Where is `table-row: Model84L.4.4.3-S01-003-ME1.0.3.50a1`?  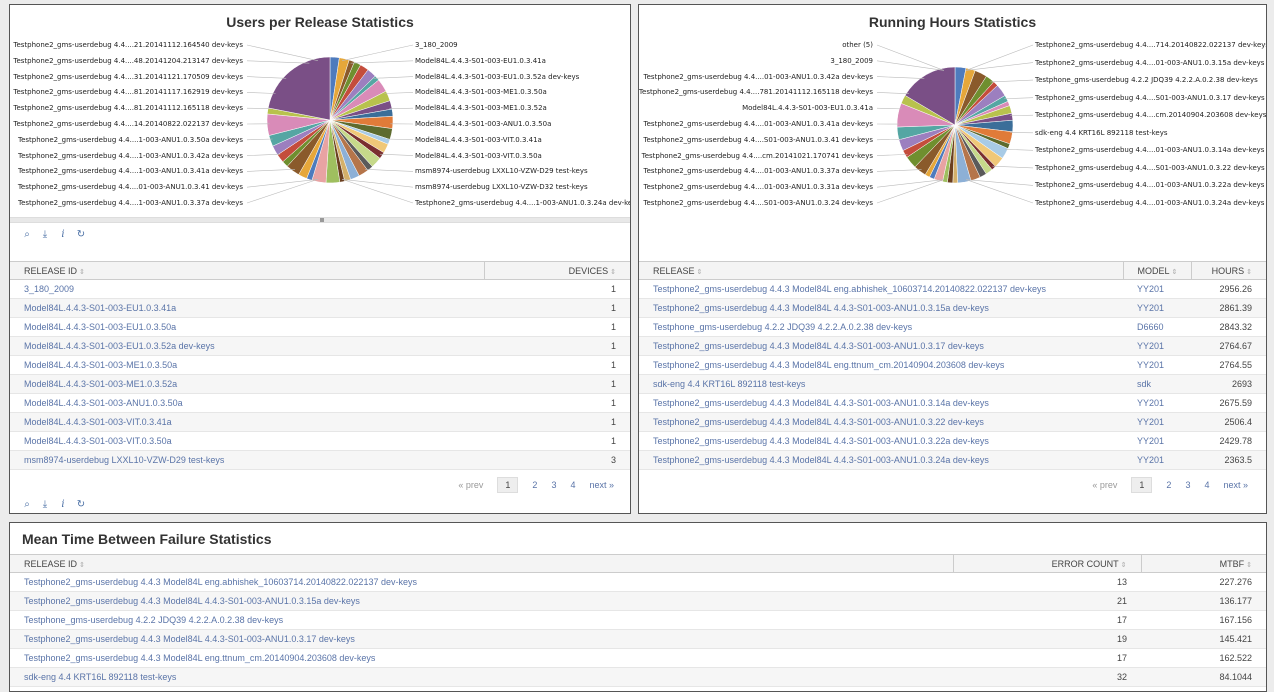
table-row: Model84L.4.4.3-S01-003-ME1.0.3.50a1 is located at coordinates (320, 365).